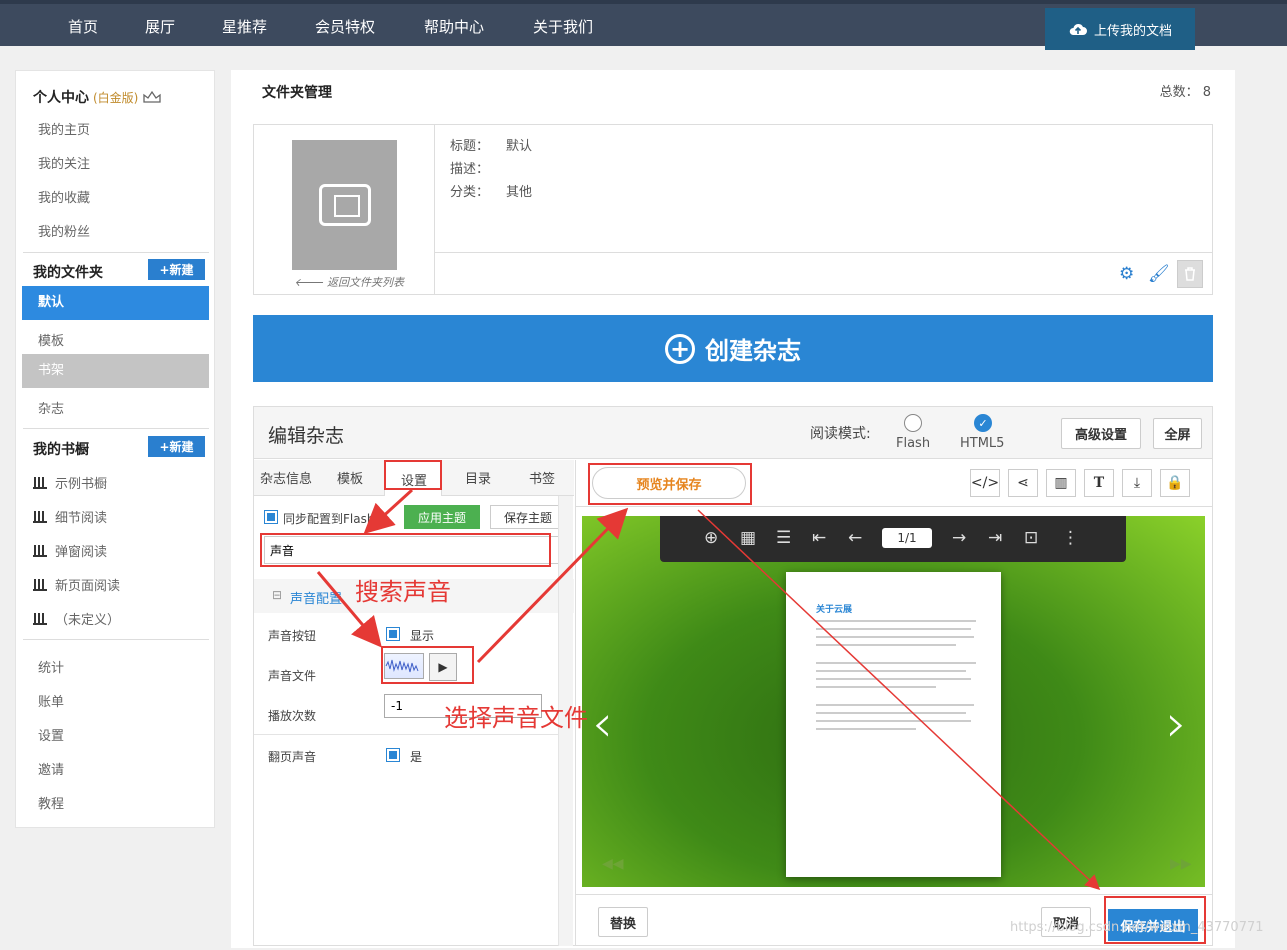 This screenshot has width=1287, height=950. What do you see at coordinates (542, 477) in the screenshot?
I see `tab-bookmark: 书签` at bounding box center [542, 477].